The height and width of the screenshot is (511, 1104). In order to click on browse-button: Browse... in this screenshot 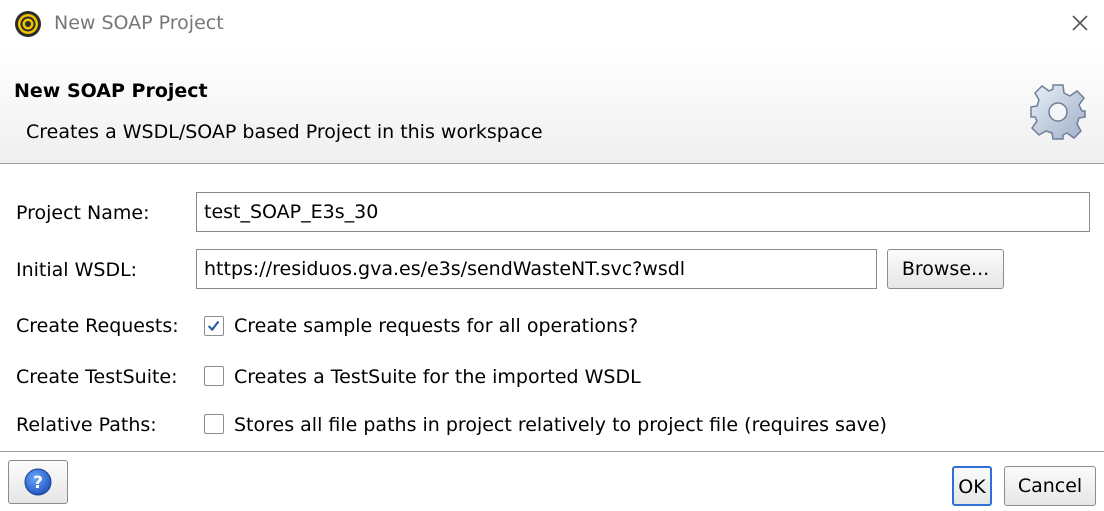, I will do `click(945, 269)`.